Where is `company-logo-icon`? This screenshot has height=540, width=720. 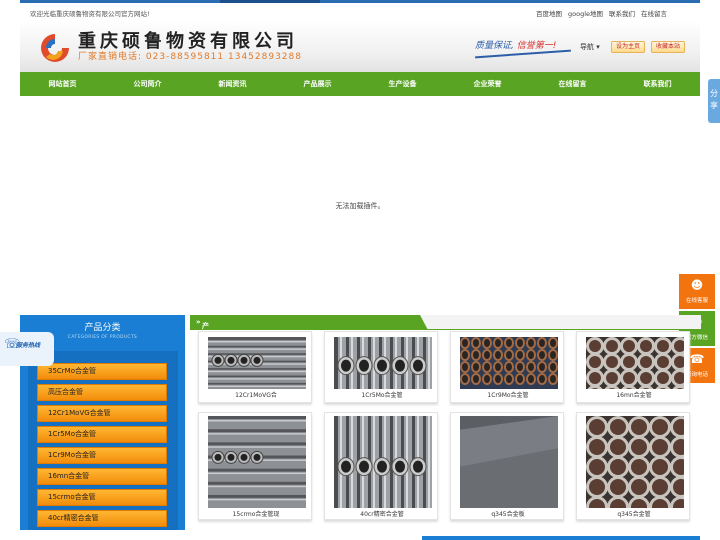 company-logo-icon is located at coordinates (55, 48).